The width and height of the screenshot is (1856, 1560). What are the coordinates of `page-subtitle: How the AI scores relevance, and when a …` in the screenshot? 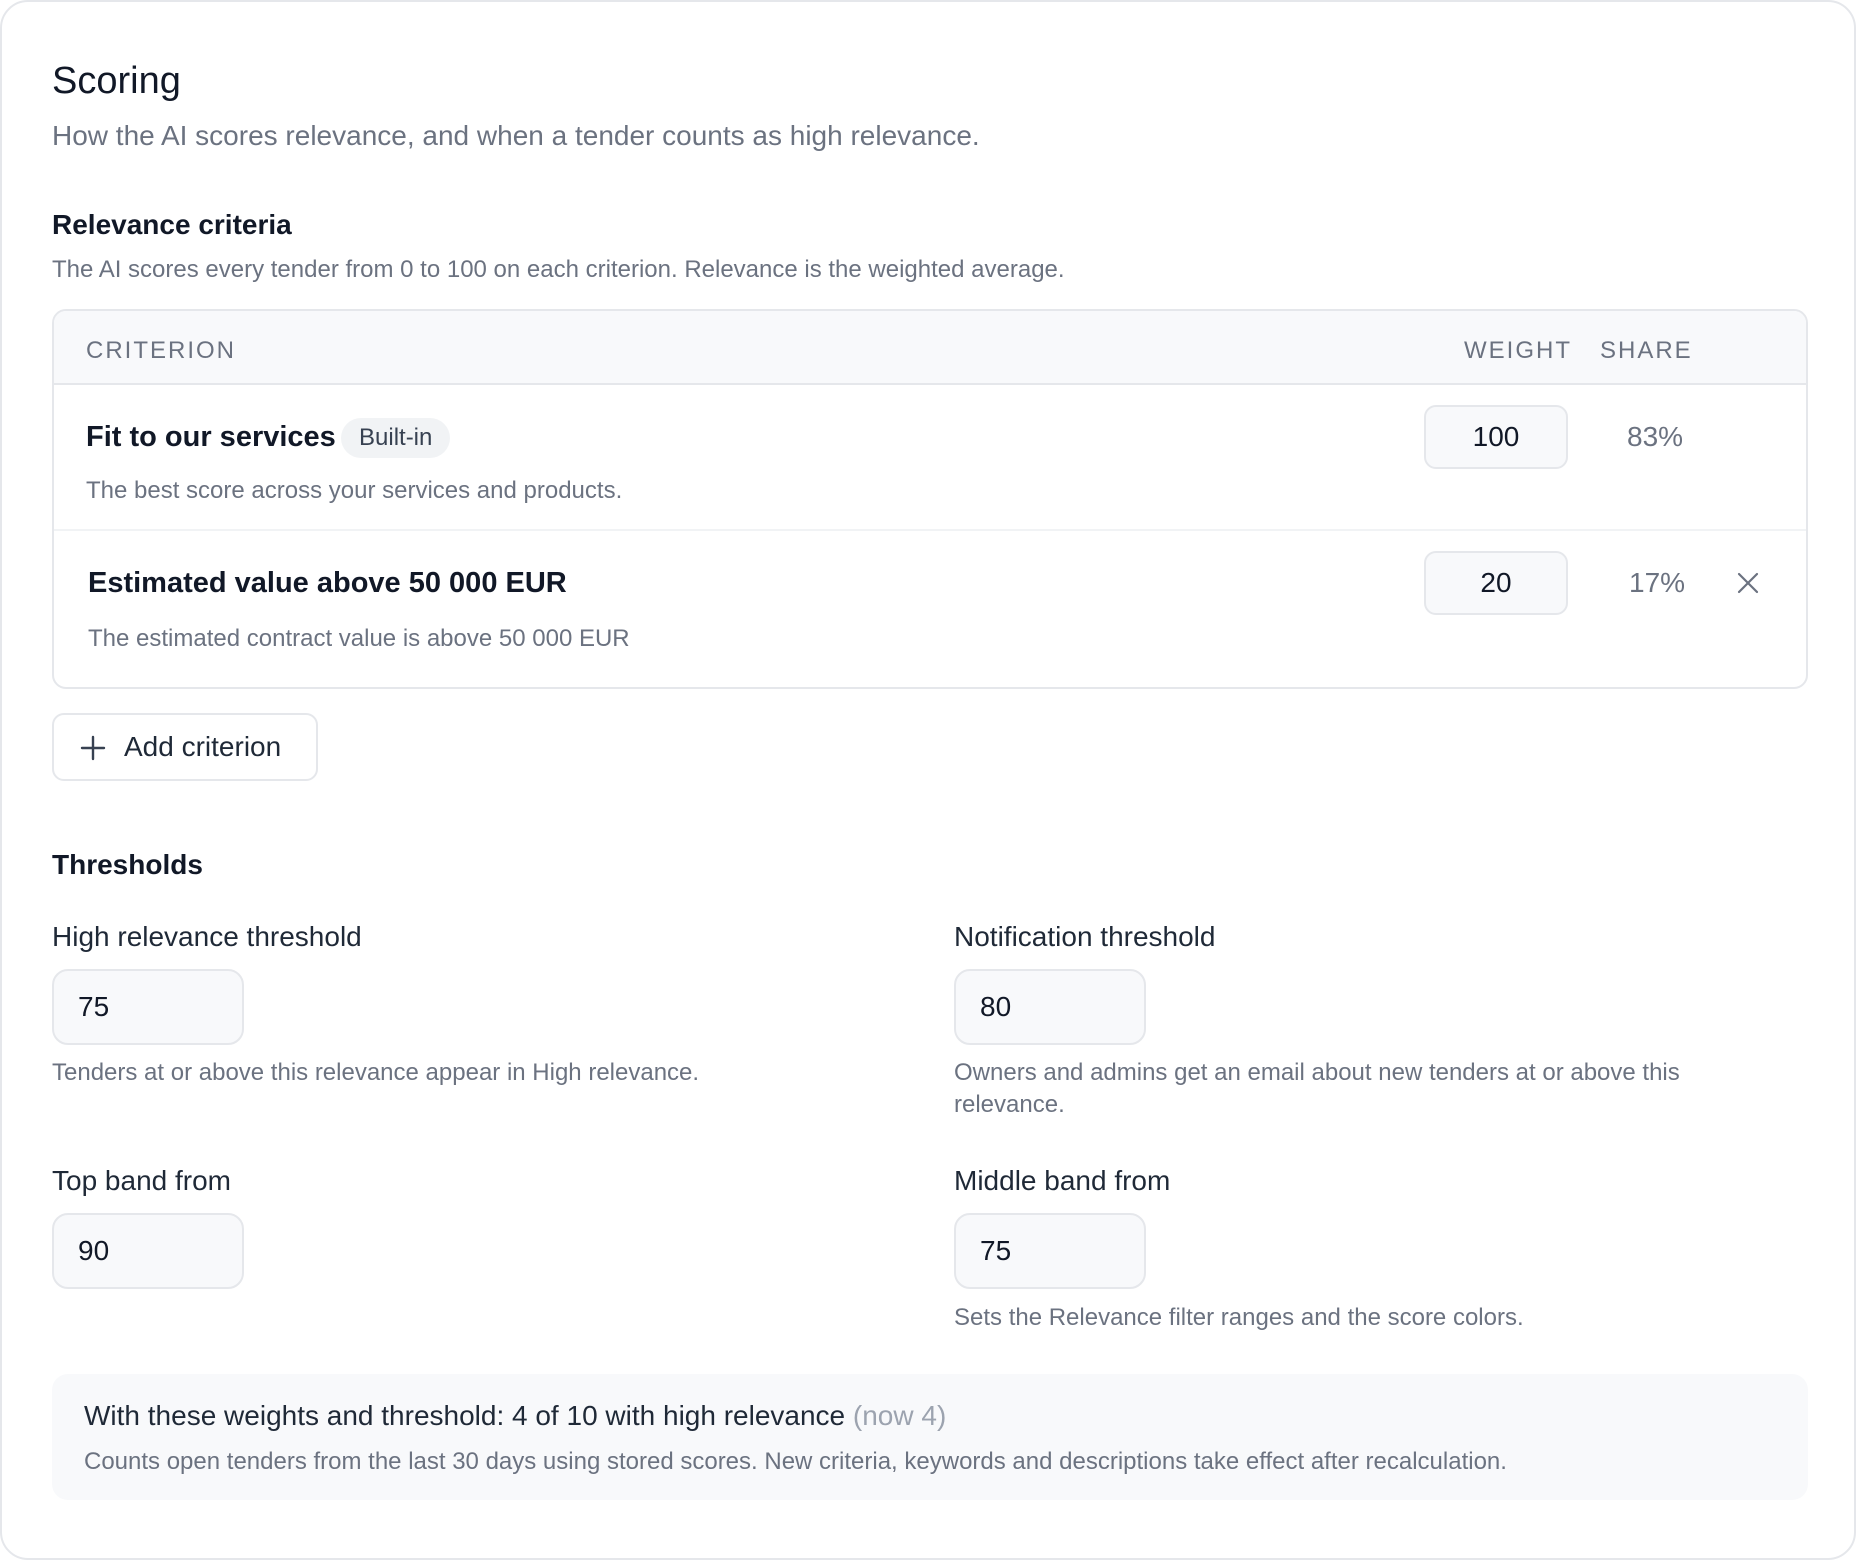 It's located at (516, 135).